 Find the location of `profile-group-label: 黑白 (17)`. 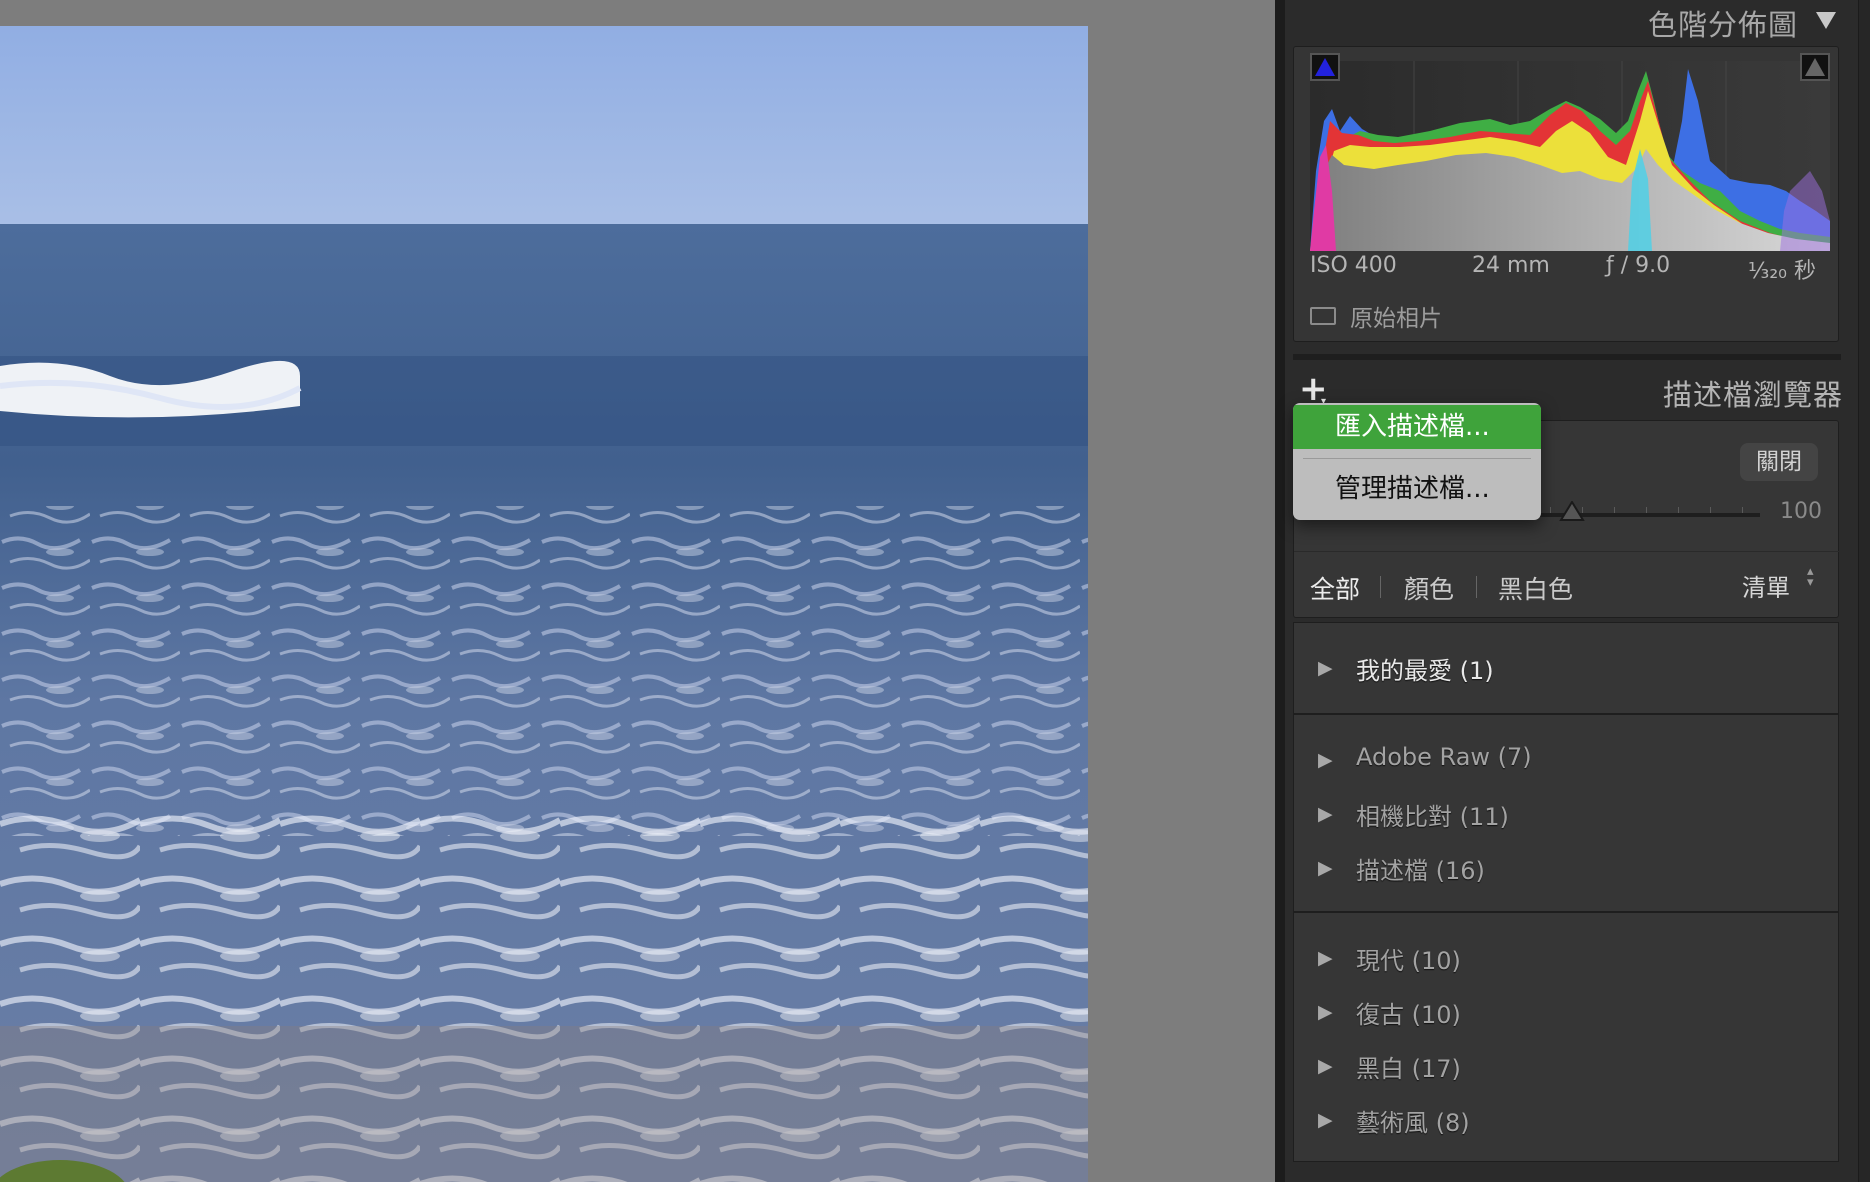

profile-group-label: 黑白 (17) is located at coordinates (1408, 1069).